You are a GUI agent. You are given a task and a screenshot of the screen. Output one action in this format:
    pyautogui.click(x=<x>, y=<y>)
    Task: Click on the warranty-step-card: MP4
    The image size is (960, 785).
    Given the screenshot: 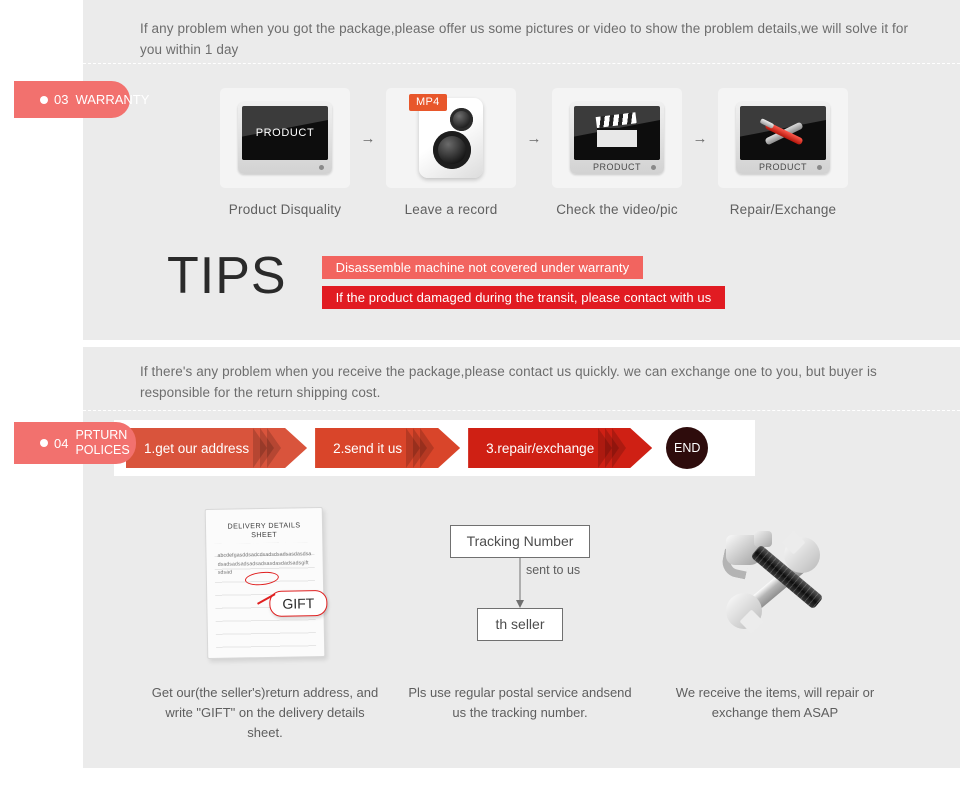 What is the action you would take?
    pyautogui.click(x=451, y=138)
    